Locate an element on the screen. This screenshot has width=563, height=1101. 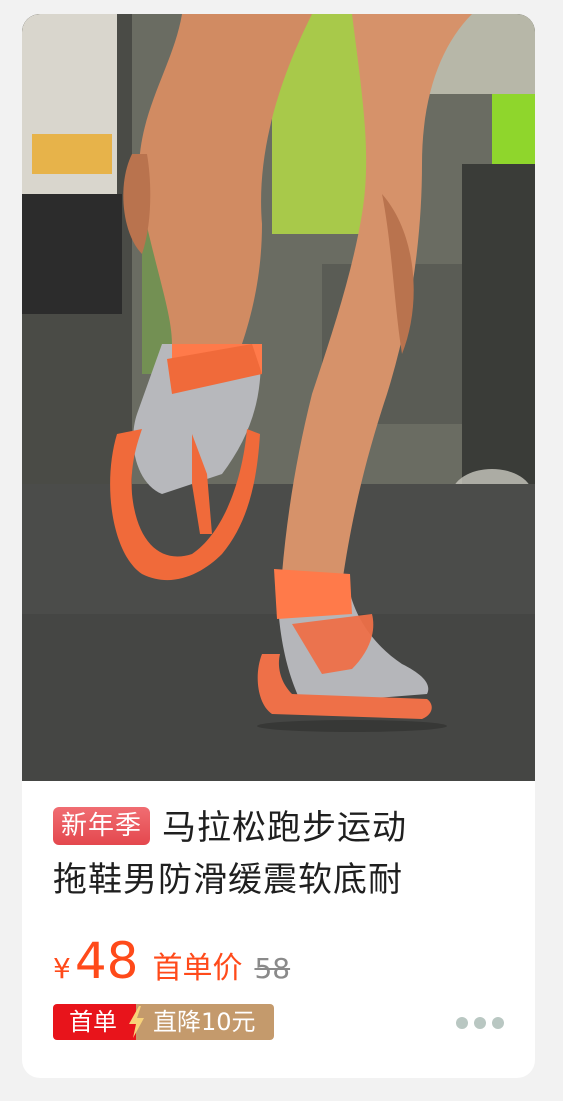
coupon-first-order-label: 首单 is located at coordinates (90, 1022).